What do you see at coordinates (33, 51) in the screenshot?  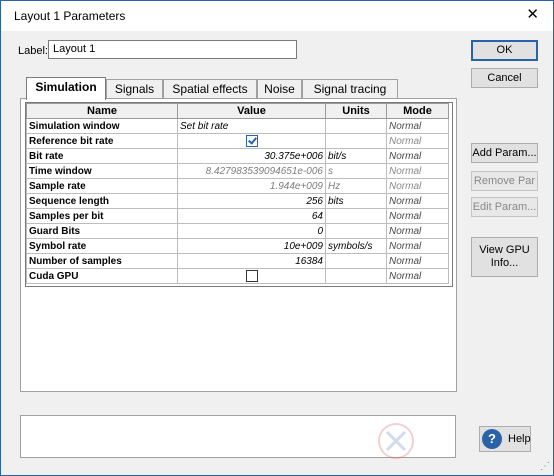 I see `label-field-label: Label:` at bounding box center [33, 51].